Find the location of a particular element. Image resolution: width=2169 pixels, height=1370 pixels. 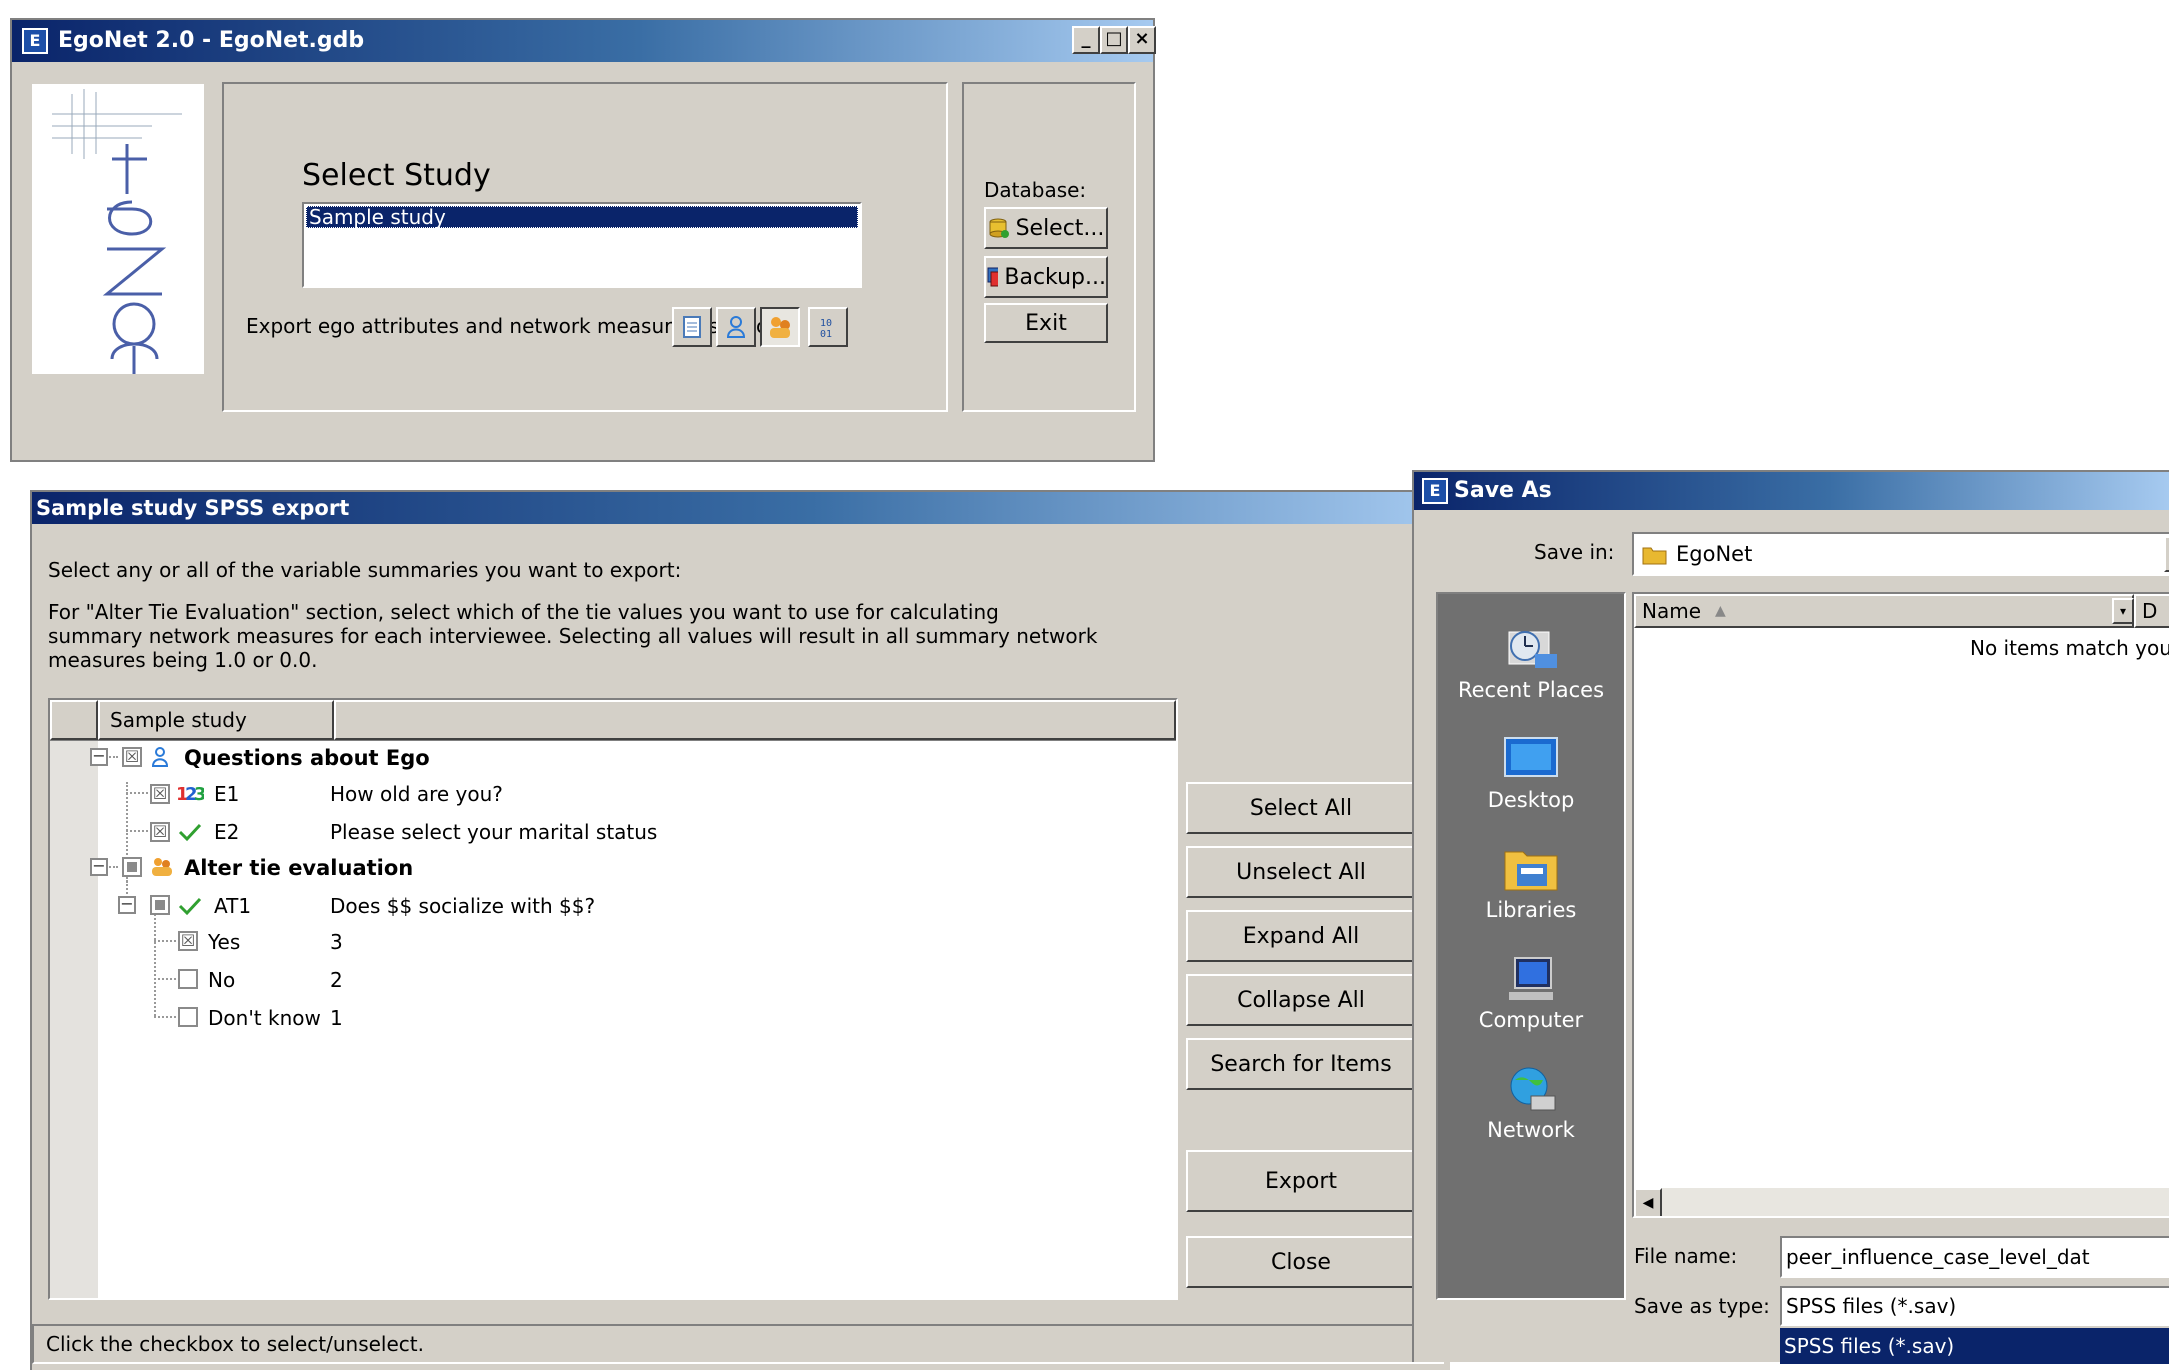

save-type-select: SPSS files (*.sav) is located at coordinates (1974, 1306).